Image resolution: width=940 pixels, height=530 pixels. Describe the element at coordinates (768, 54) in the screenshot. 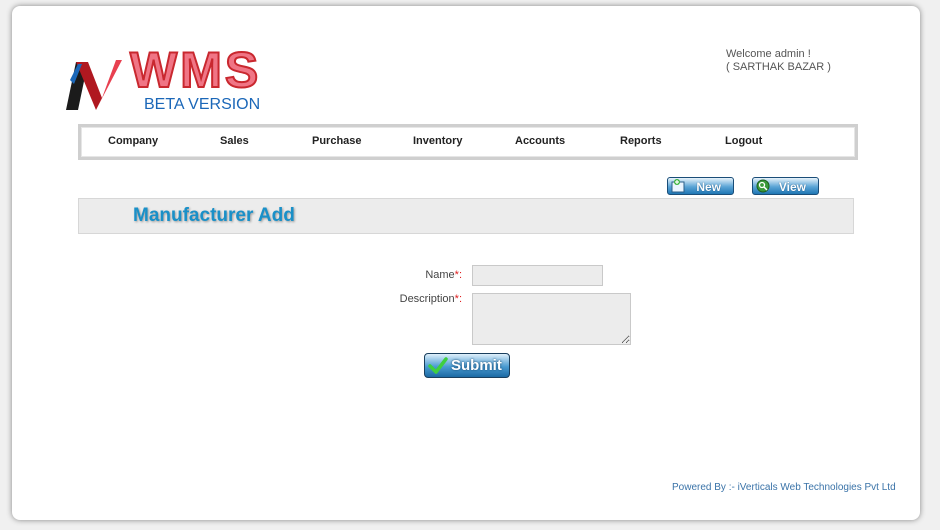

I see `welcome-user: Welcome admin !` at that location.